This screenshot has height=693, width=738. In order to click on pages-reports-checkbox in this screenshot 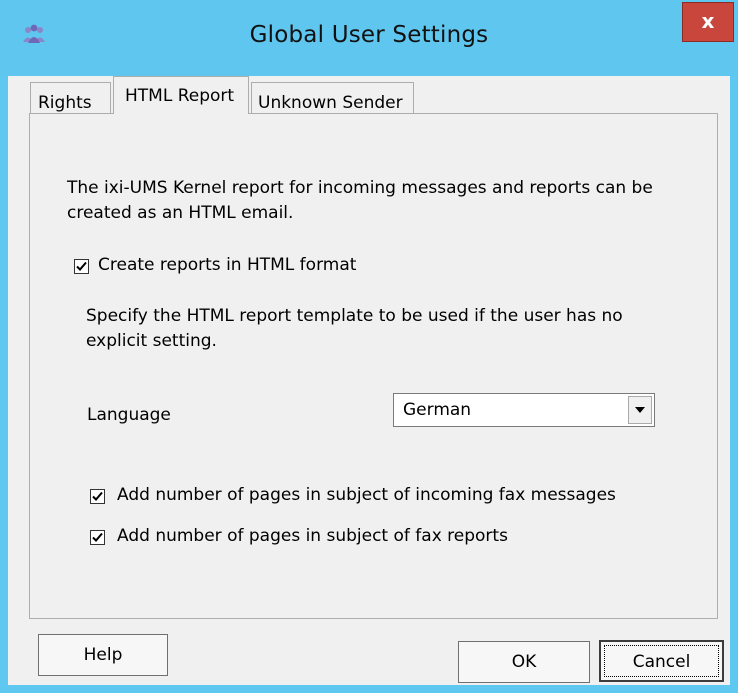, I will do `click(97, 537)`.